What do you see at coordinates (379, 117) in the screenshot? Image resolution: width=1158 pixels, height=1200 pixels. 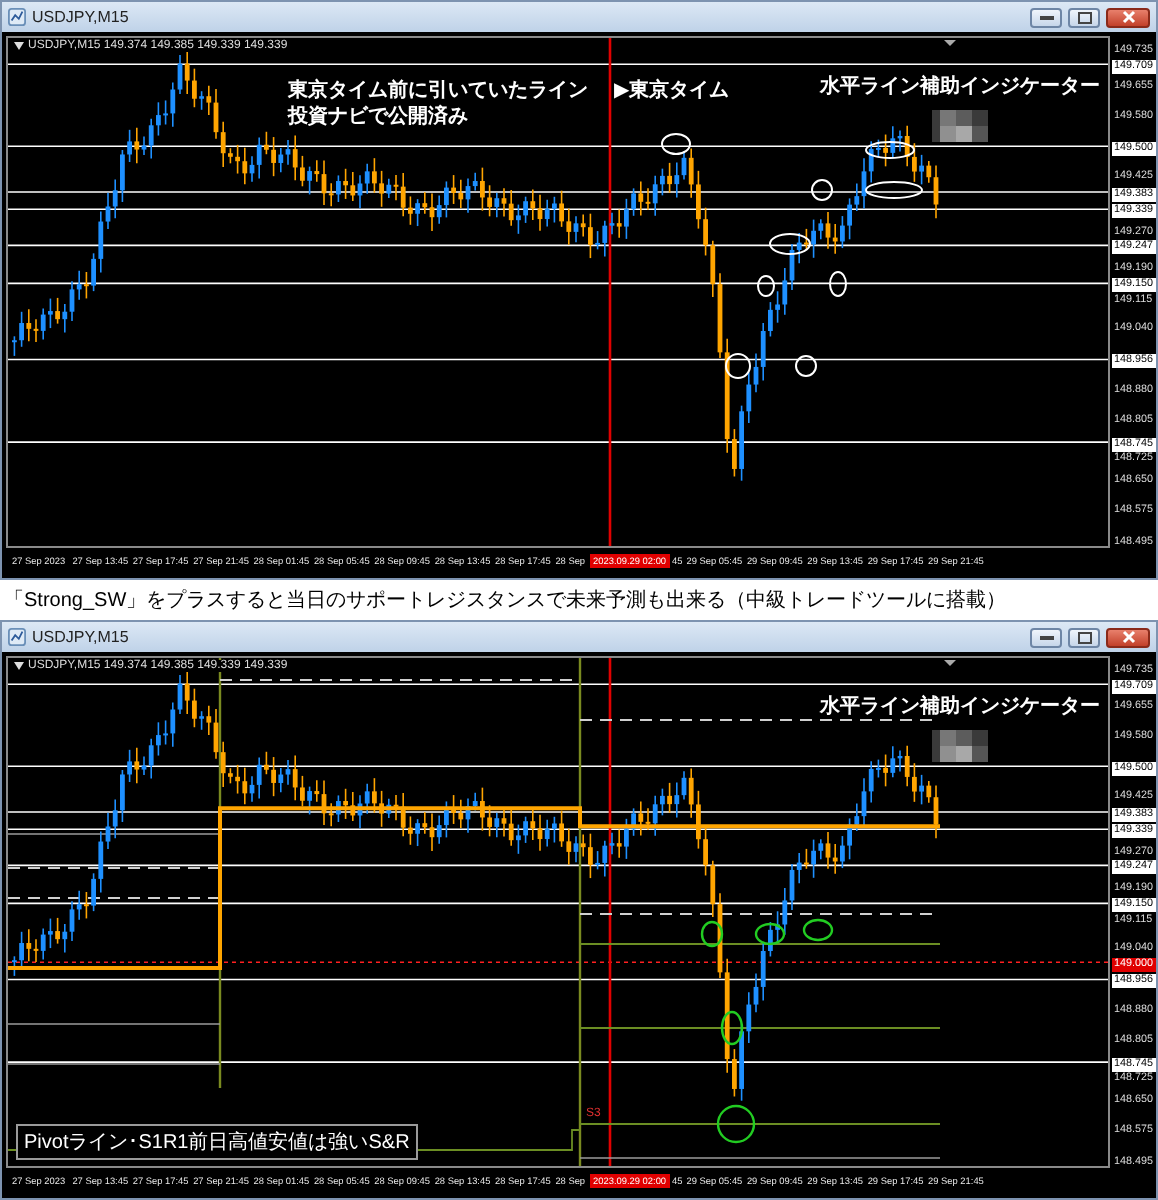 I see `chart-note: 投資ナビで公開済み` at bounding box center [379, 117].